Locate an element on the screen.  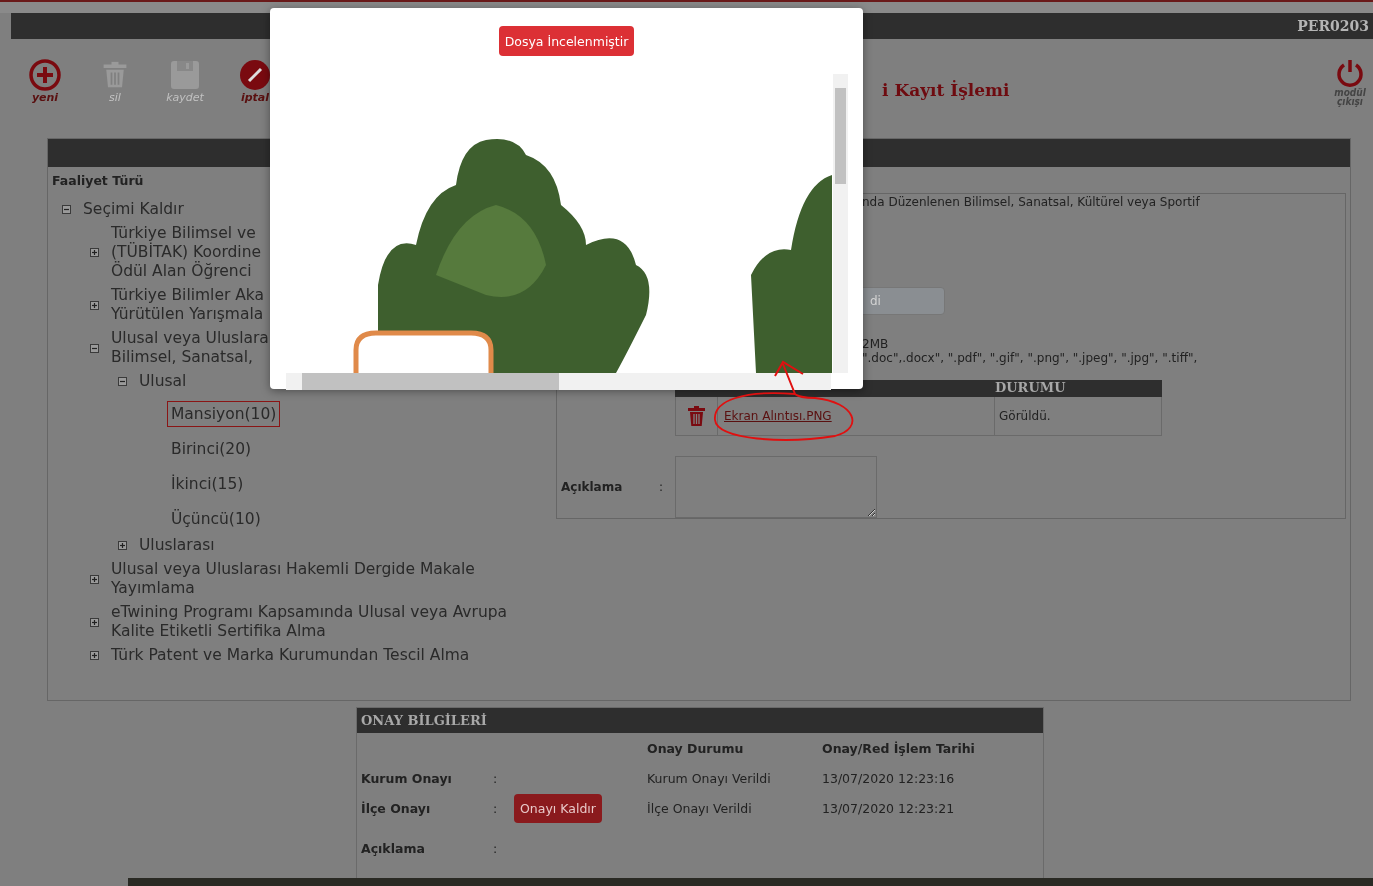
module-exit-button: modül çıkışı is located at coordinates (1350, 81).